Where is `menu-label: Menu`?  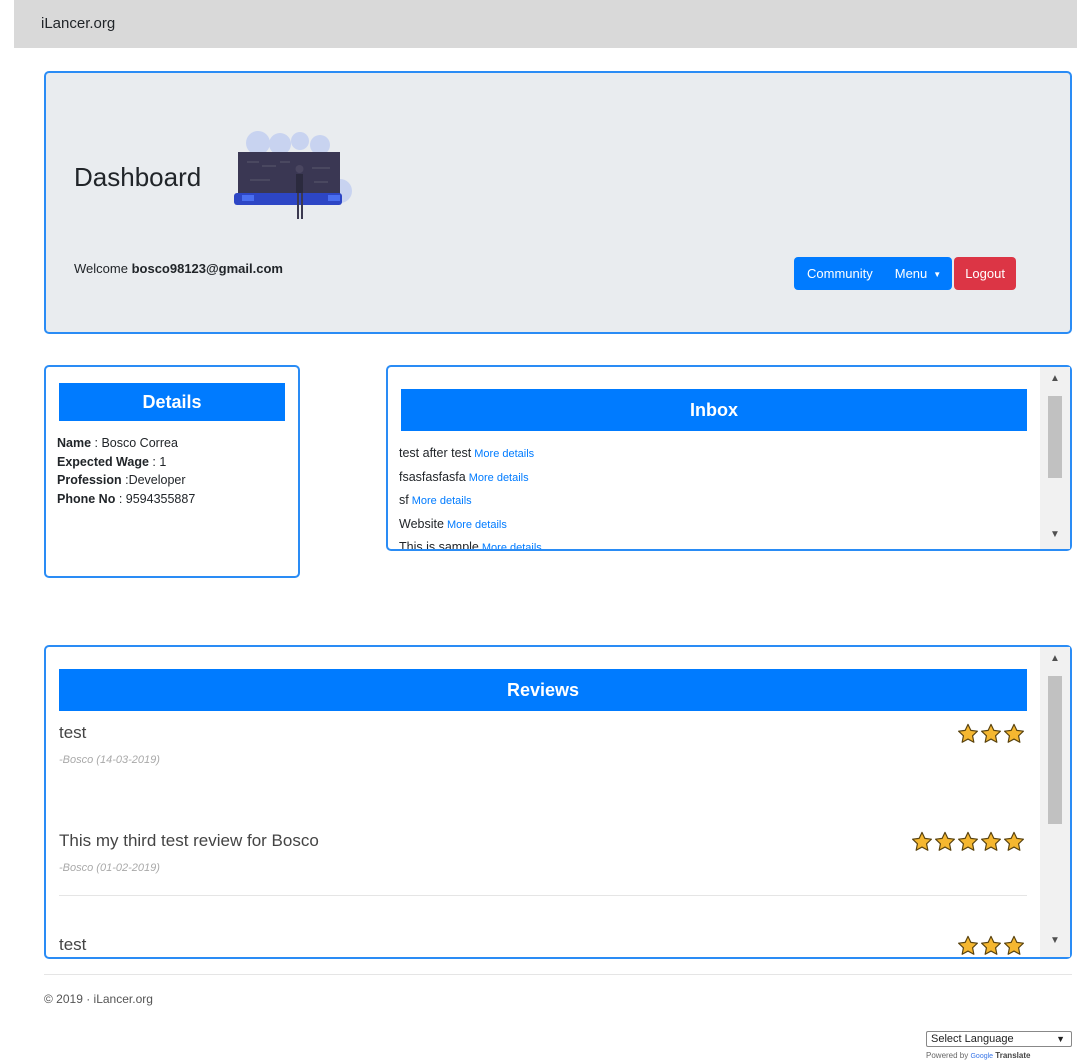
menu-label: Menu is located at coordinates (911, 273).